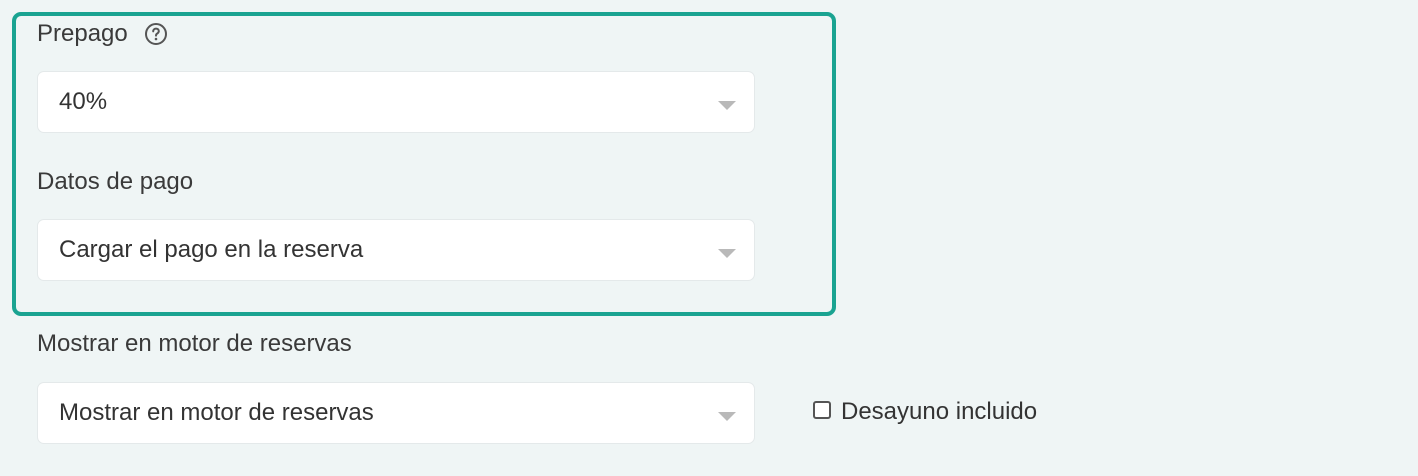 This screenshot has width=1418, height=476. What do you see at coordinates (396, 413) in the screenshot?
I see `motor-reservas-select: Mostrar en motor de reservas` at bounding box center [396, 413].